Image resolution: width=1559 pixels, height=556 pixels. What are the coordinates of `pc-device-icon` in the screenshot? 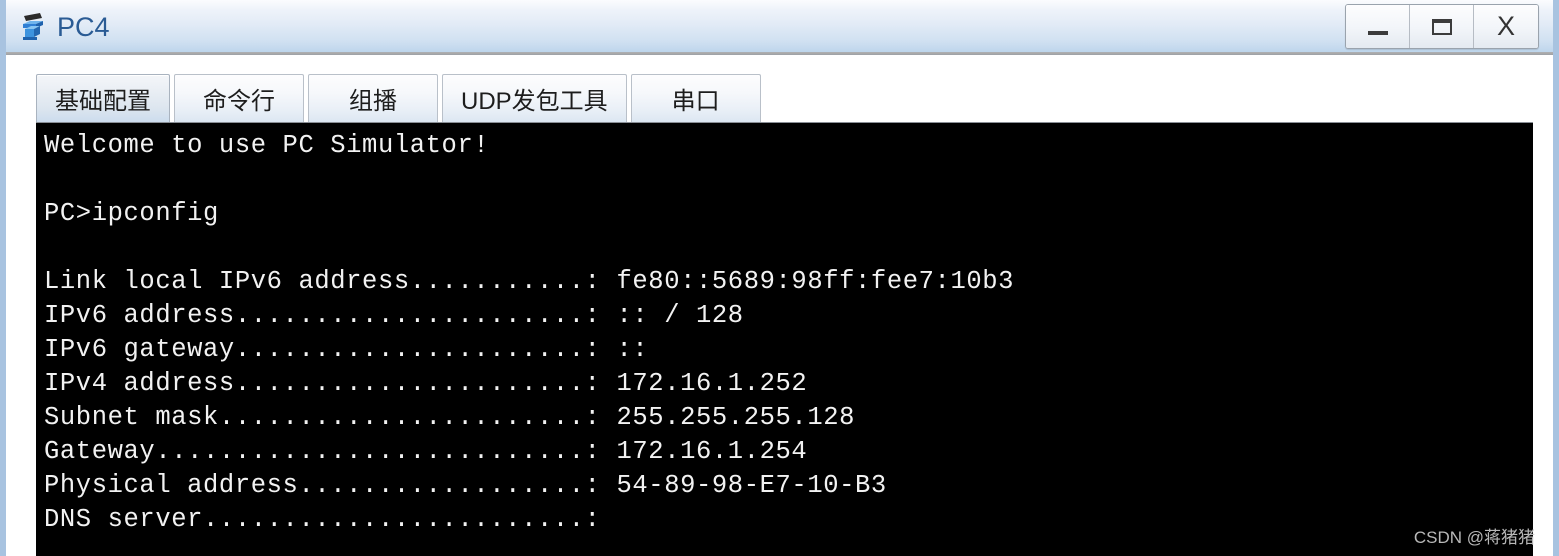 It's located at (35, 27).